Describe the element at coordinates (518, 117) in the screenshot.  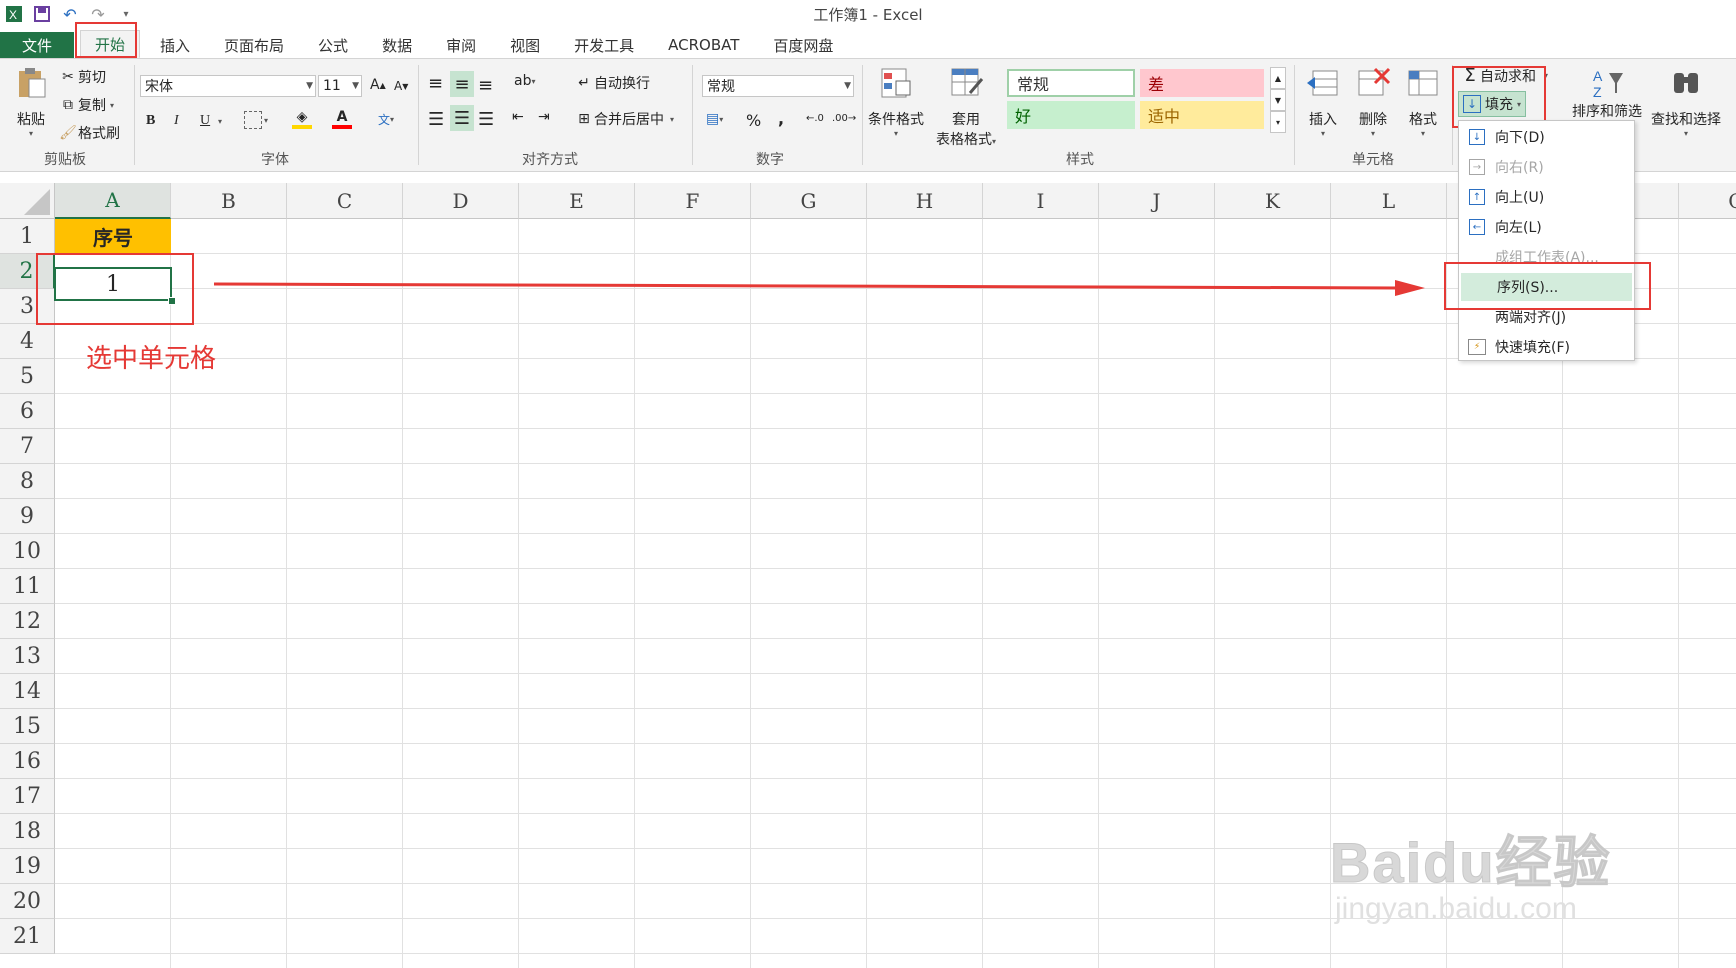
I see `decrease-indent-button: ⇤` at that location.